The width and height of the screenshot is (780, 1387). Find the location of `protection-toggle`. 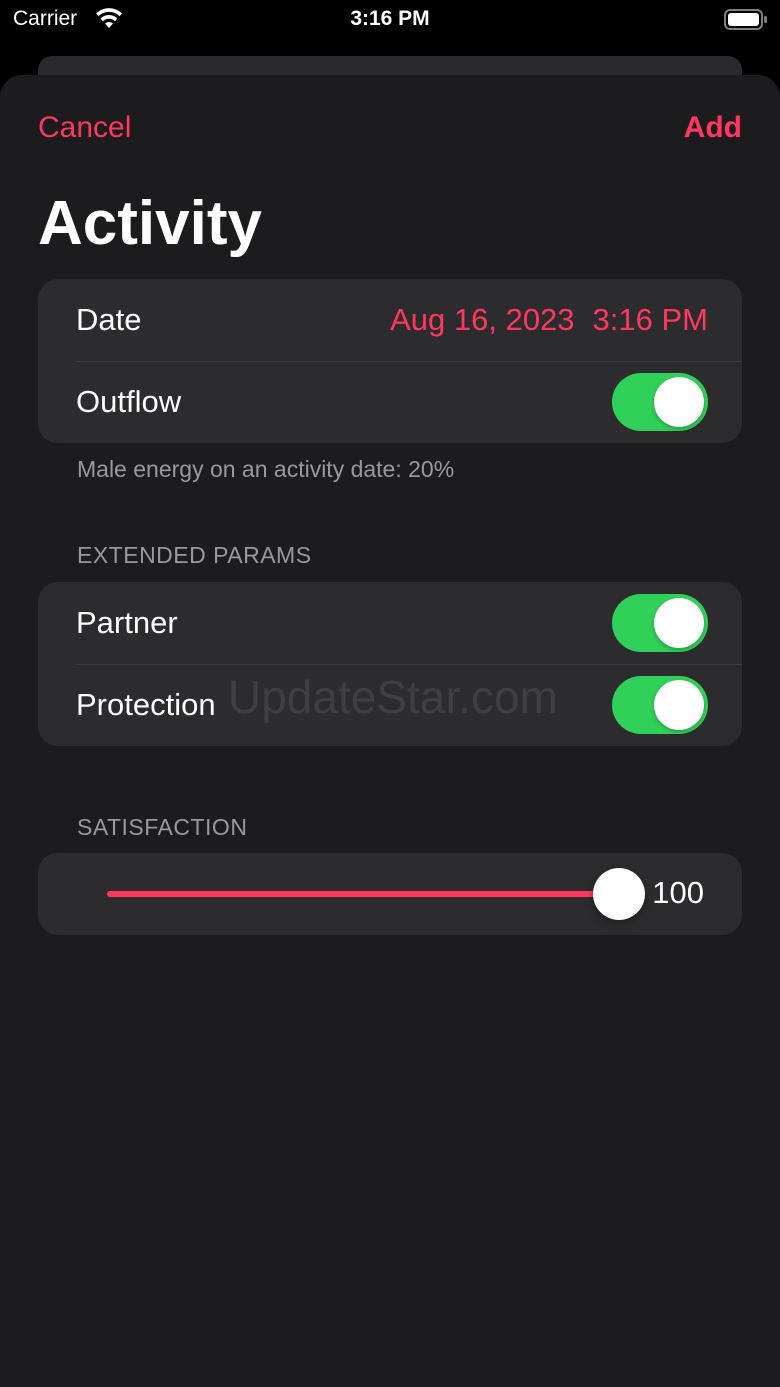

protection-toggle is located at coordinates (660, 705).